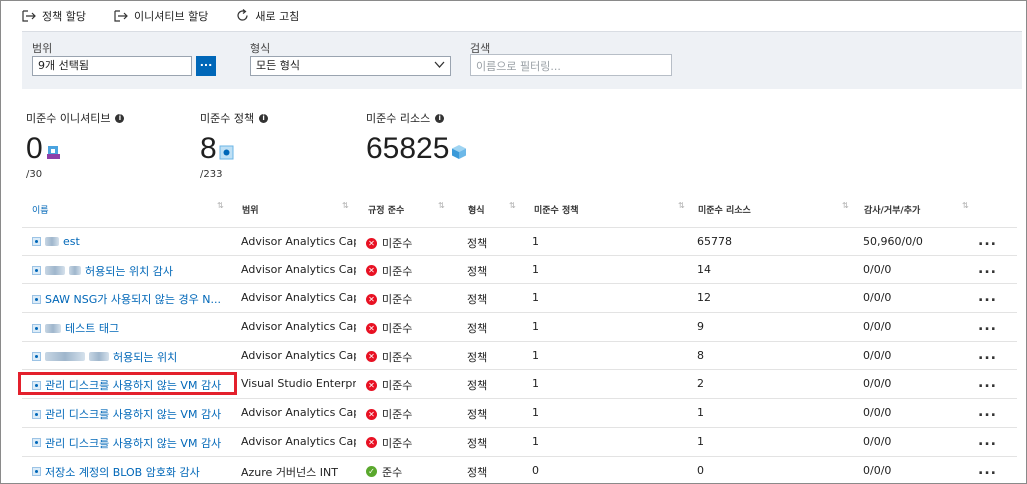  What do you see at coordinates (208, 148) in the screenshot?
I see `stat-value: 8` at bounding box center [208, 148].